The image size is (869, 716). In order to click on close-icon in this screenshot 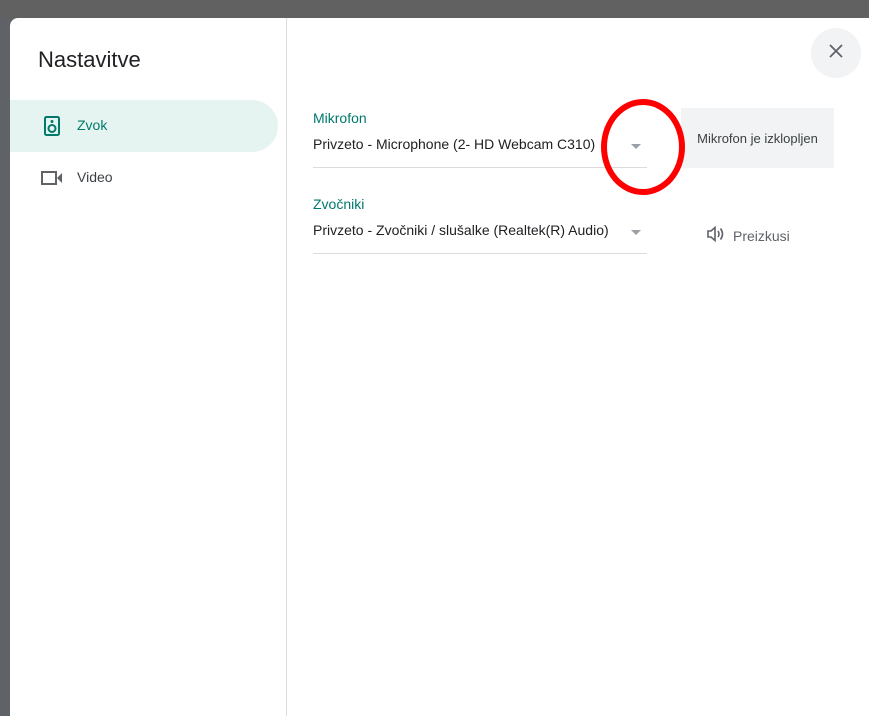, I will do `click(836, 53)`.